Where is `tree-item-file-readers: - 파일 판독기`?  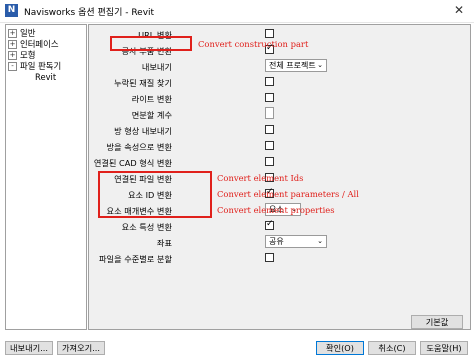
tree-item-file-readers: - 파일 판독기 is located at coordinates (34, 66).